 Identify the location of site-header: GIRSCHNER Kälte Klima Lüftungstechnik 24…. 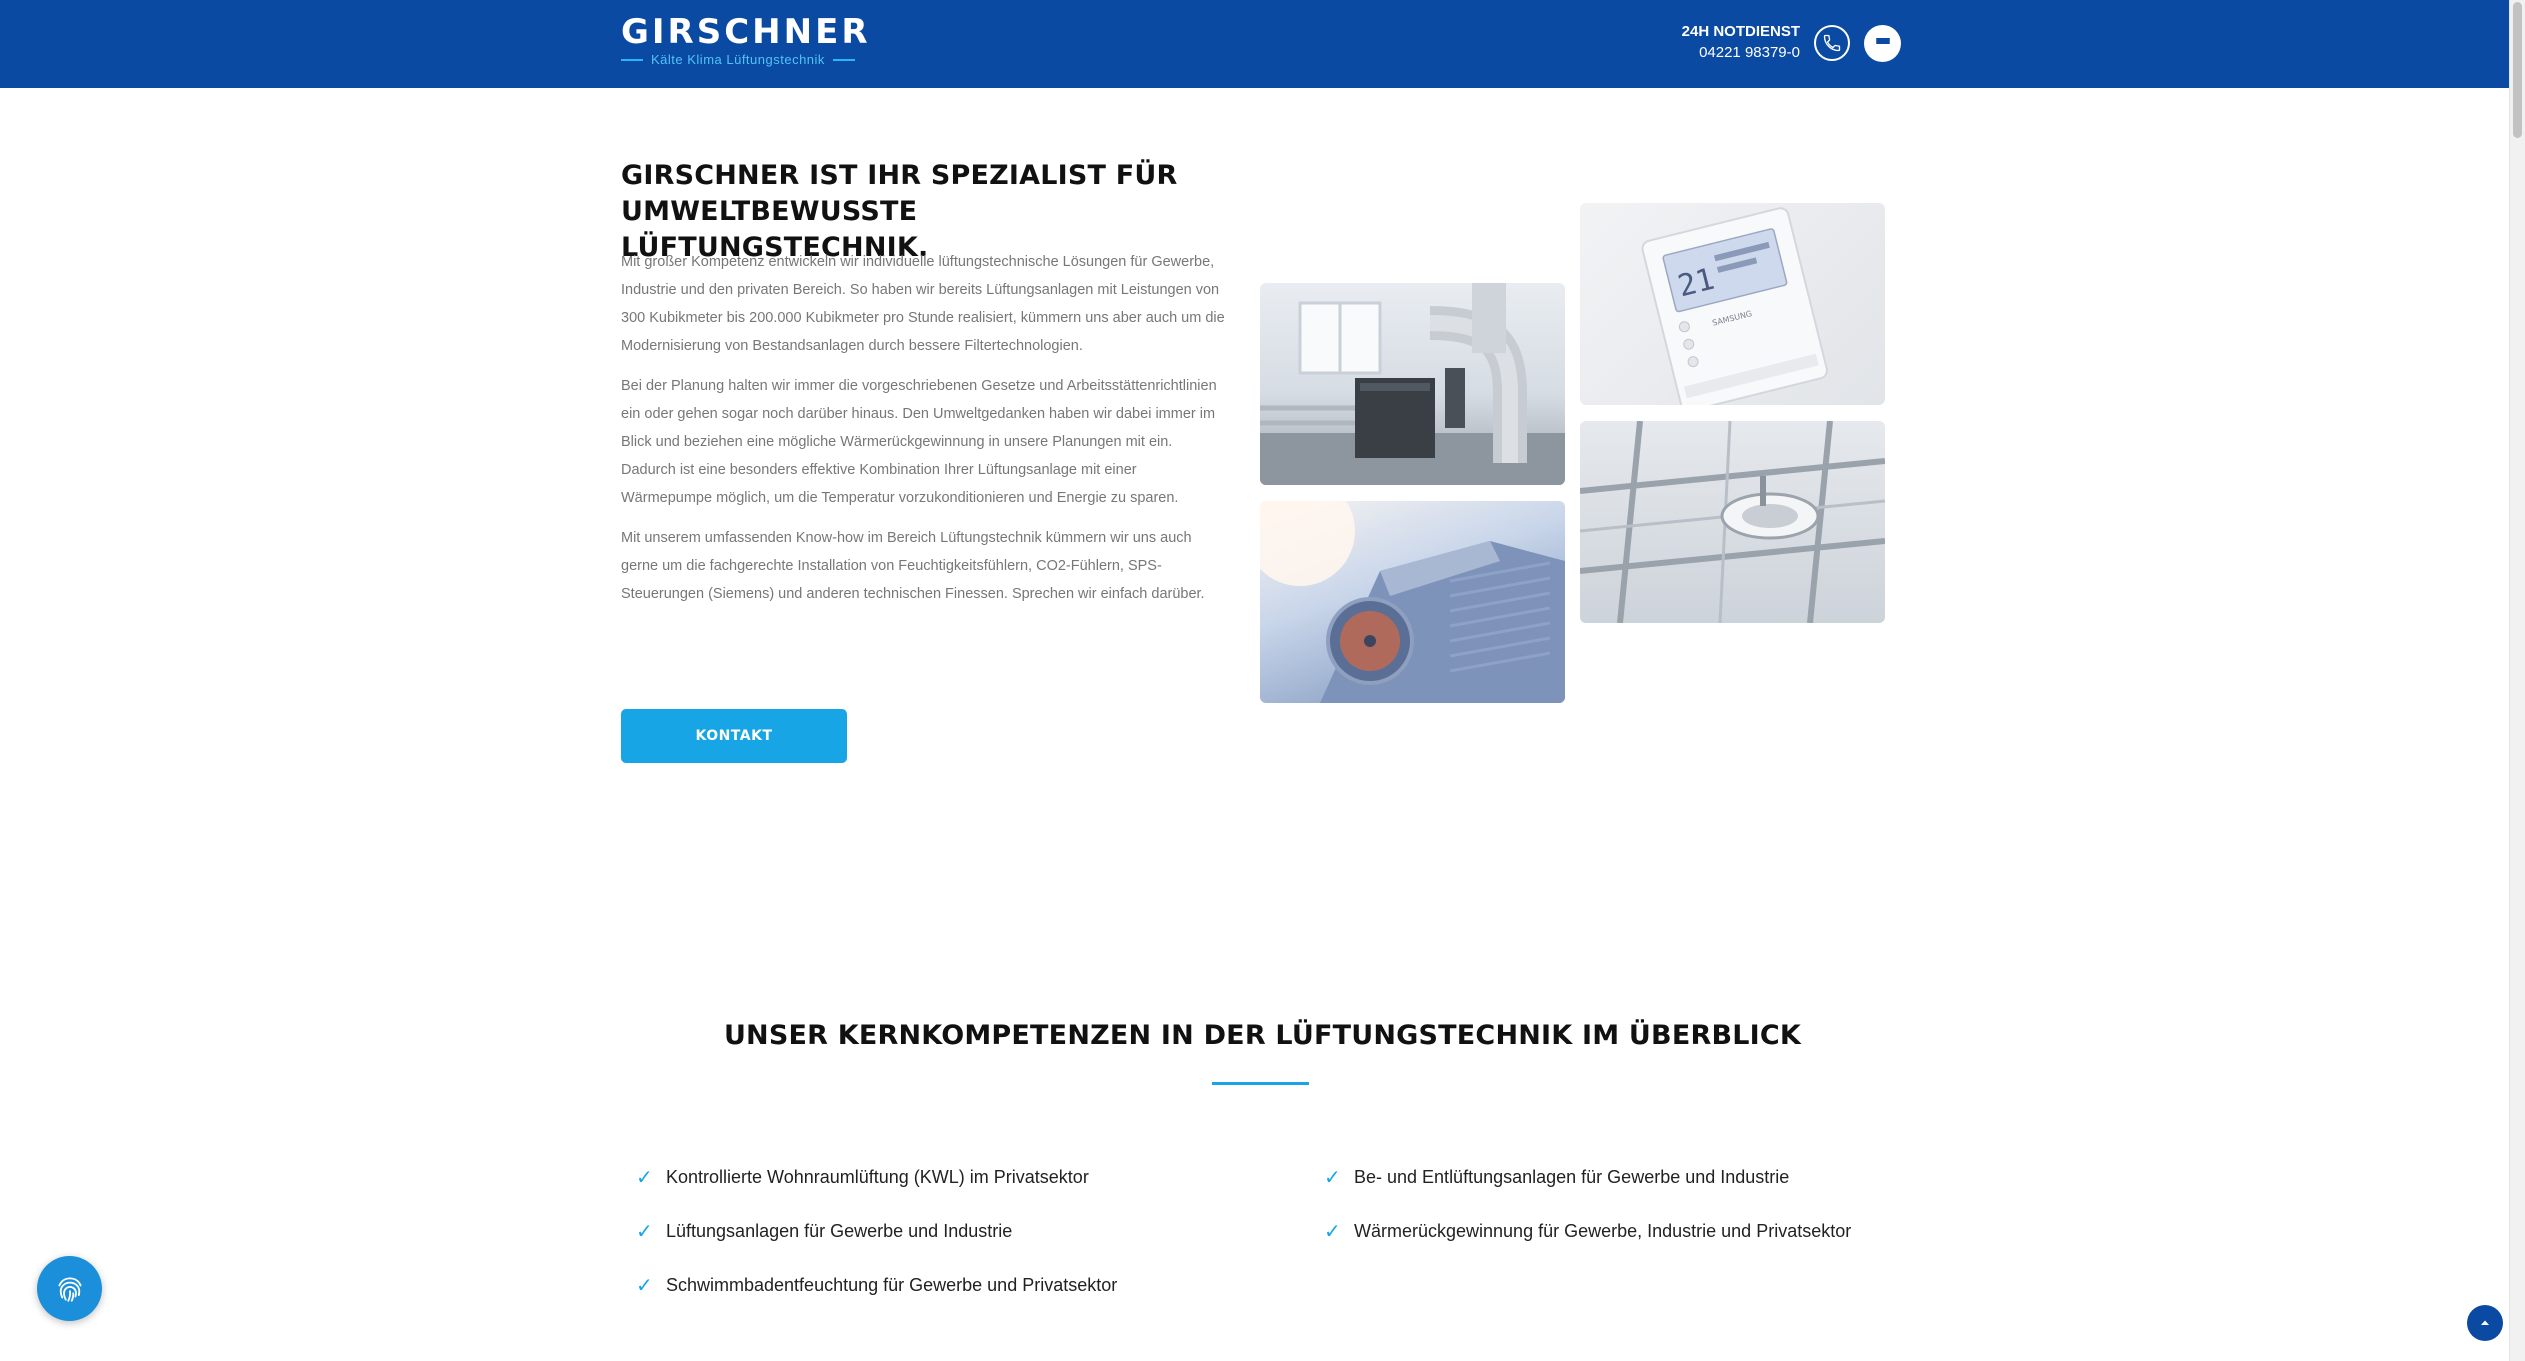
(1262, 44).